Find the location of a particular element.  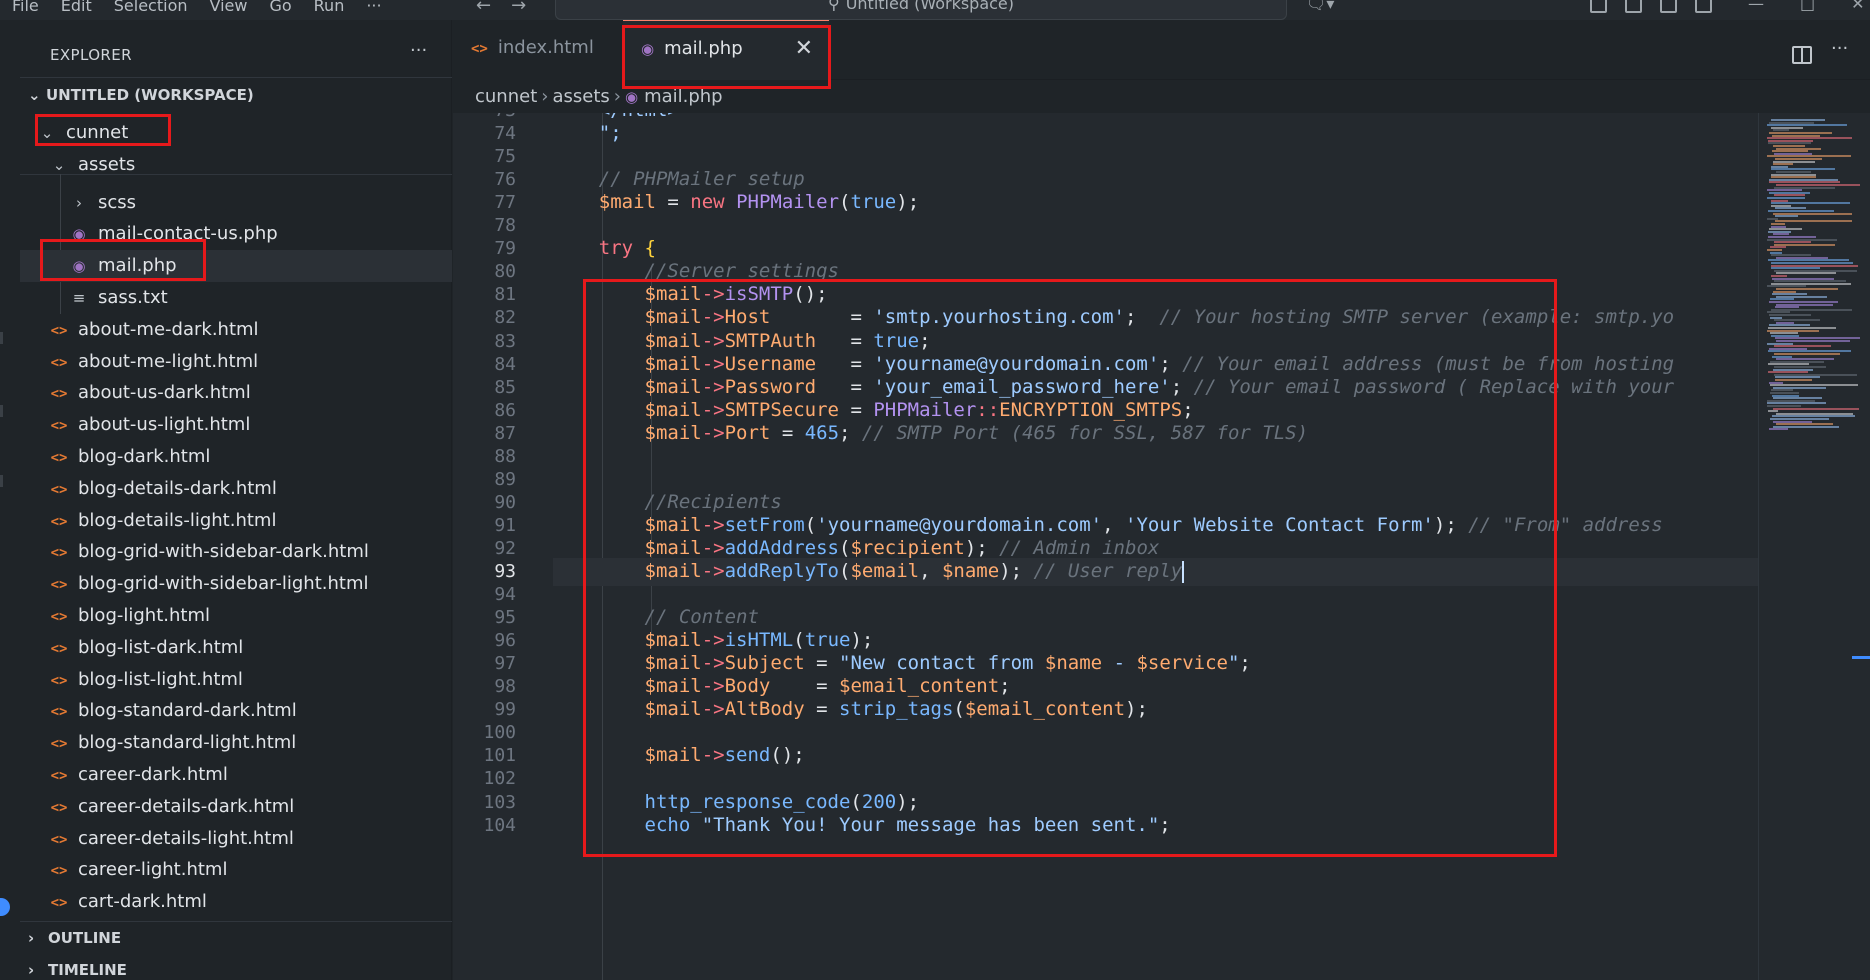

php-icon: ◉ is located at coordinates (631, 97).